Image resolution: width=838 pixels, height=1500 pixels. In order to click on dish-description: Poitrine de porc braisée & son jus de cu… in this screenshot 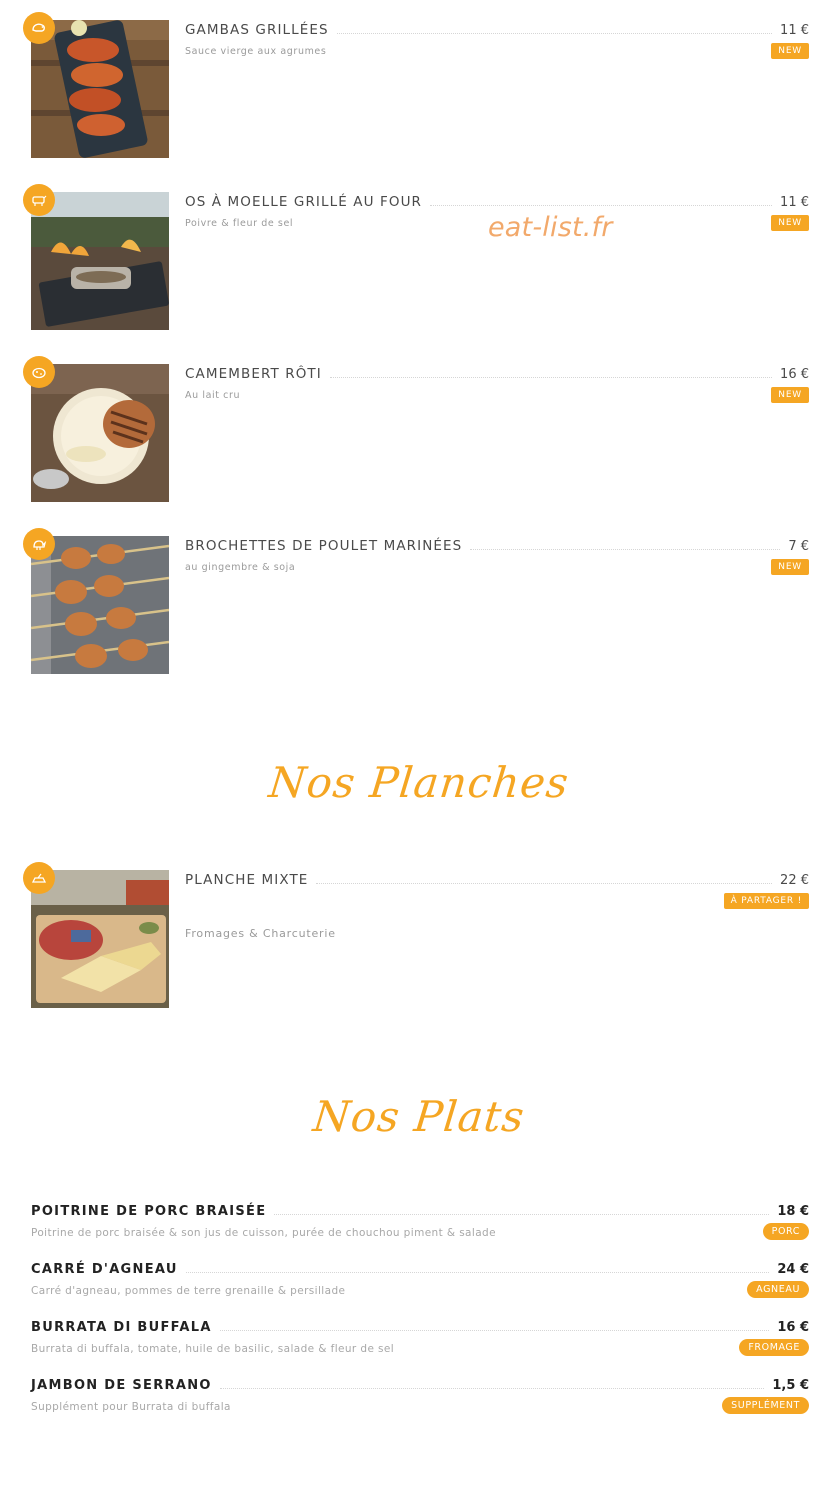, I will do `click(263, 1233)`.